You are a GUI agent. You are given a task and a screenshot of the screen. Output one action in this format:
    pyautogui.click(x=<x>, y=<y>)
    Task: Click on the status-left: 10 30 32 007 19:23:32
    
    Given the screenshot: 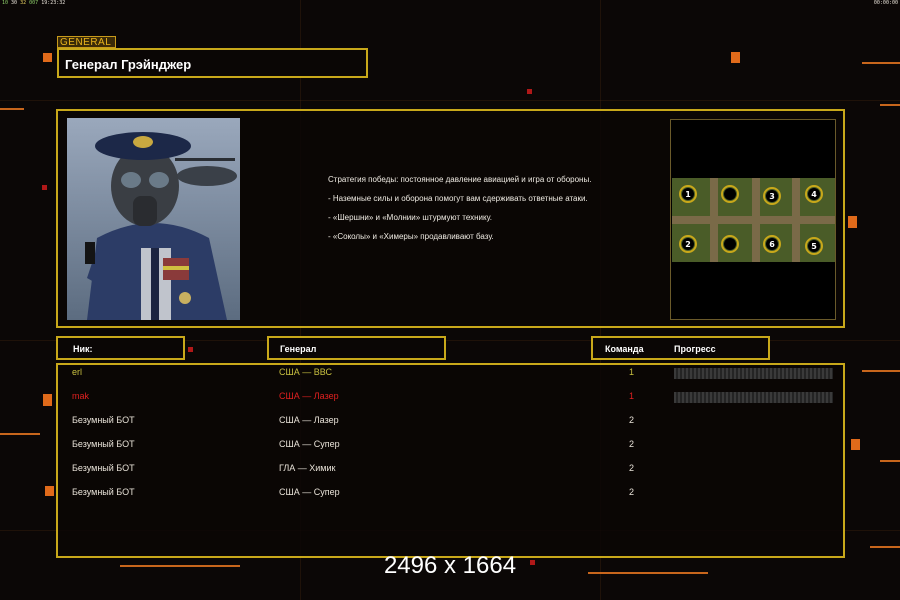 What is the action you would take?
    pyautogui.click(x=33, y=3)
    